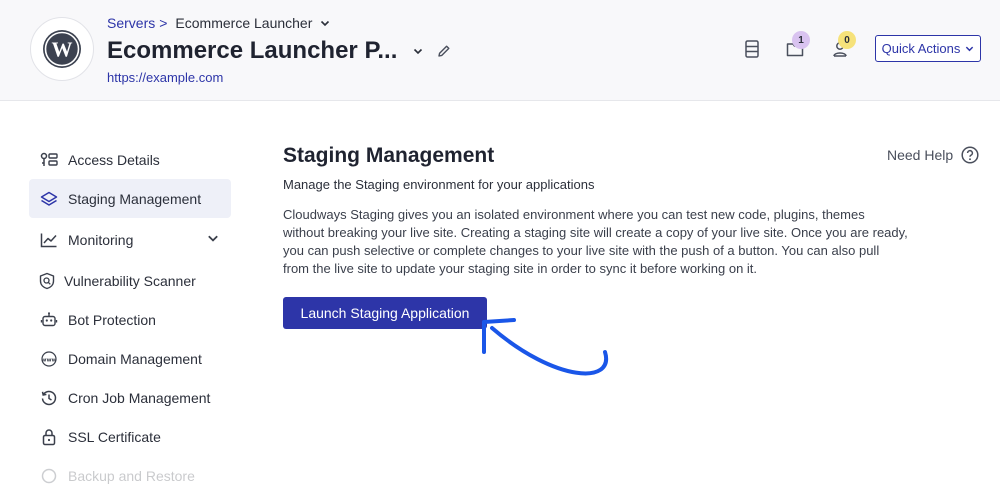 The image size is (1000, 495). I want to click on svg-text: W, so click(62, 50).